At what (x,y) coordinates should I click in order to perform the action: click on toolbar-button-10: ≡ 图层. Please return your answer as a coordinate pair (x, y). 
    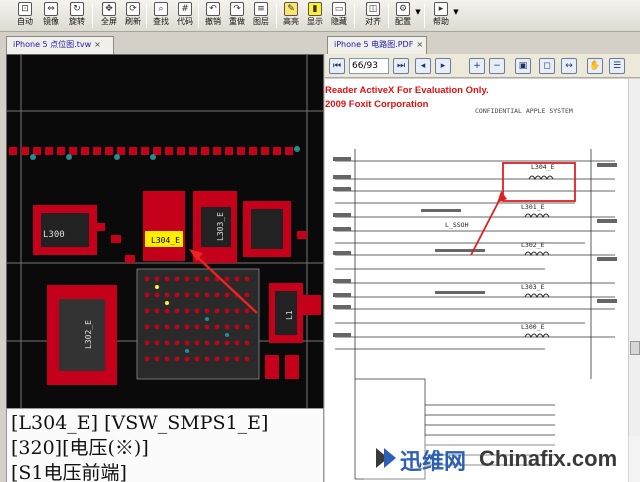
    Looking at the image, I should click on (261, 16).